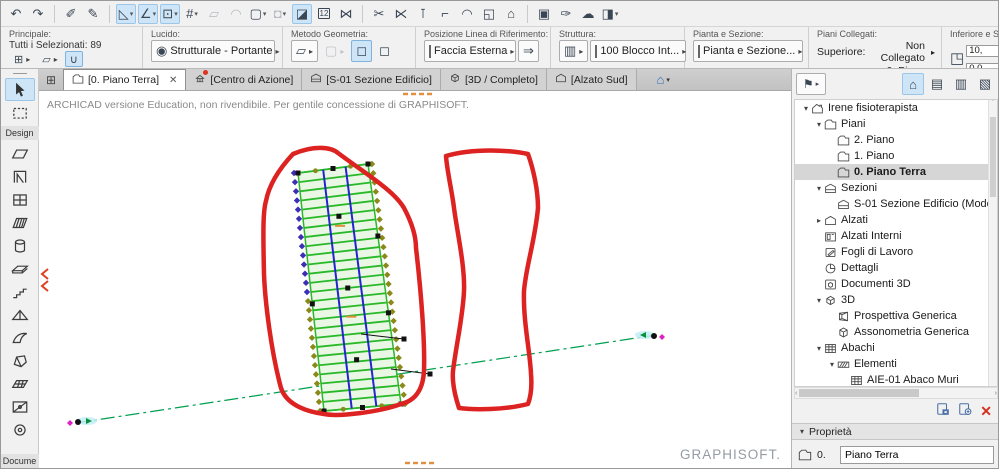  What do you see at coordinates (38, 14) in the screenshot?
I see `redo-icon: ↷` at bounding box center [38, 14].